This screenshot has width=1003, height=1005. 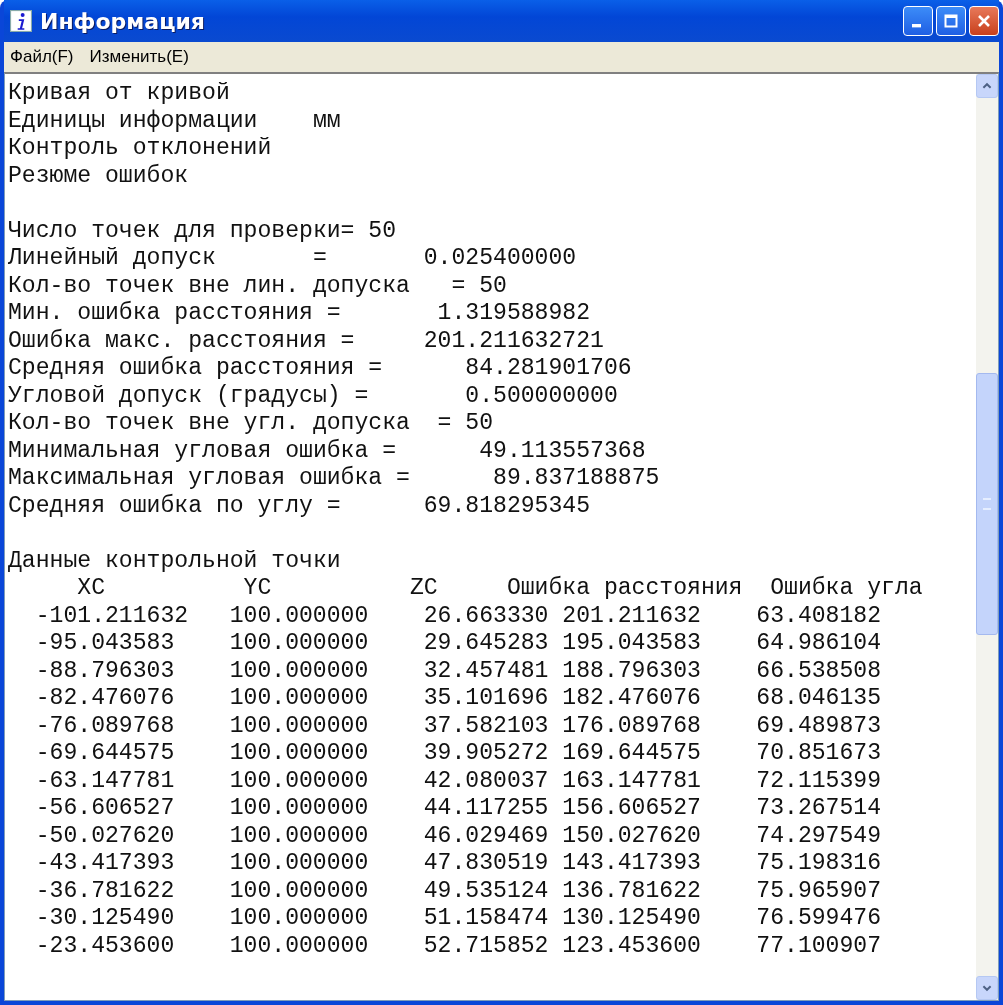 What do you see at coordinates (203, 231) in the screenshot?
I see `report-line: Число точек для проверки= 50` at bounding box center [203, 231].